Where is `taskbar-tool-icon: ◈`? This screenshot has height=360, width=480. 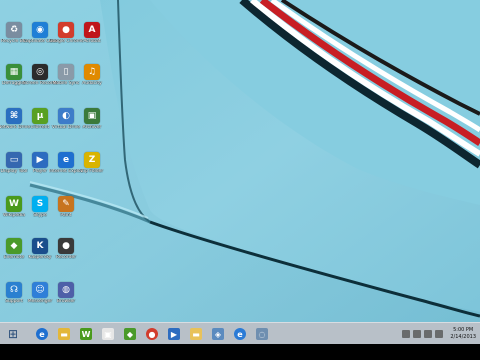
taskbar-tool-icon: ◈ is located at coordinates (218, 334).